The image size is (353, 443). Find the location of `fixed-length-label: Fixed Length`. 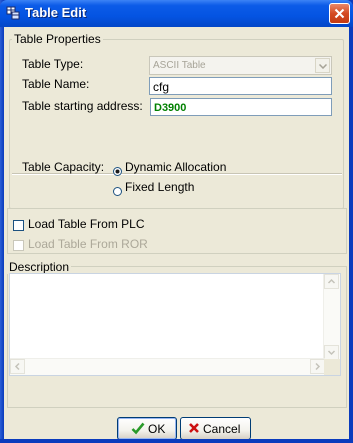

fixed-length-label: Fixed Length is located at coordinates (159, 187).